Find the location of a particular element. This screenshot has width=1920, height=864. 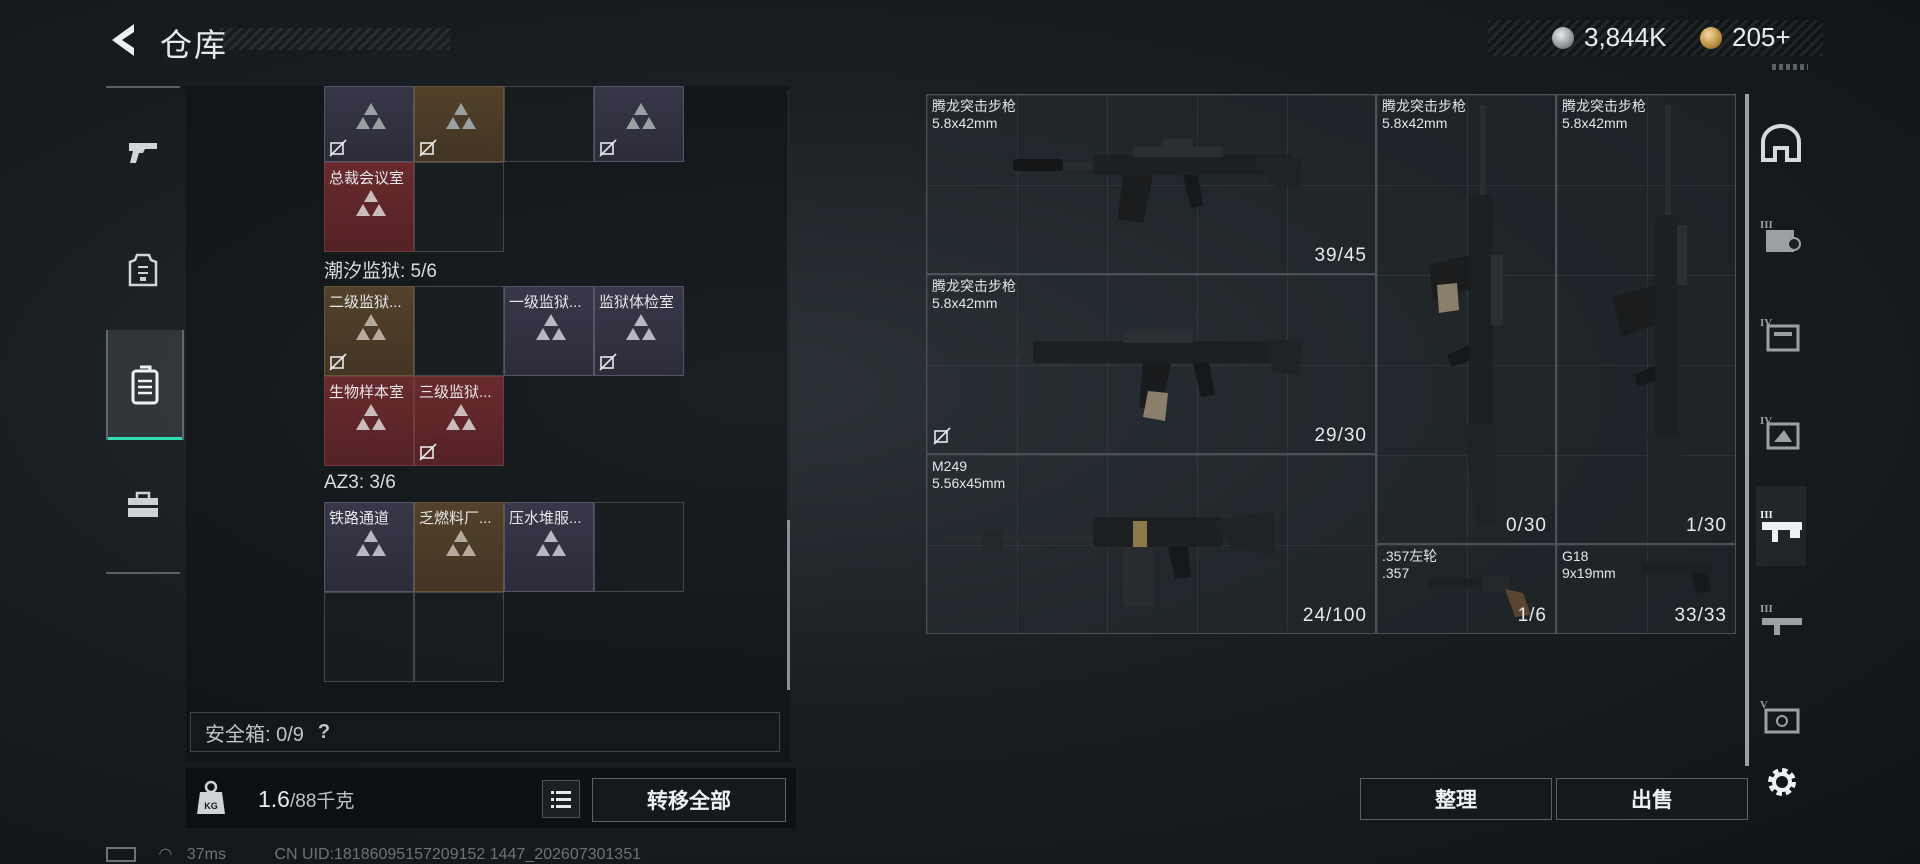

list-icon is located at coordinates (561, 799).